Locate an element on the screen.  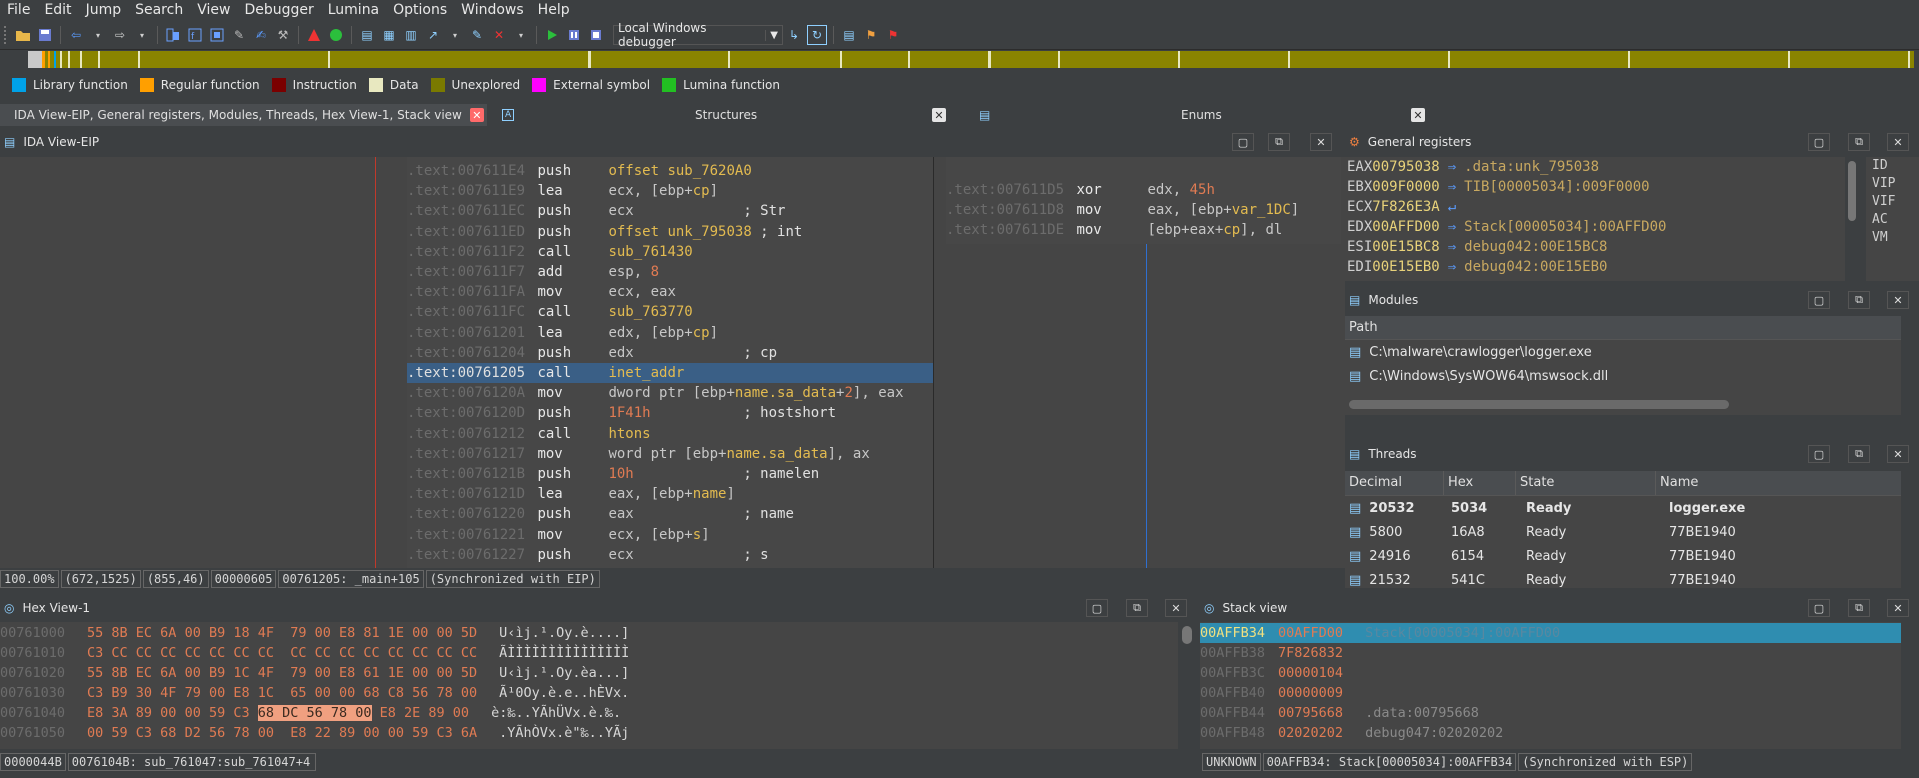
stack-value: 00795668 is located at coordinates (1310, 713).